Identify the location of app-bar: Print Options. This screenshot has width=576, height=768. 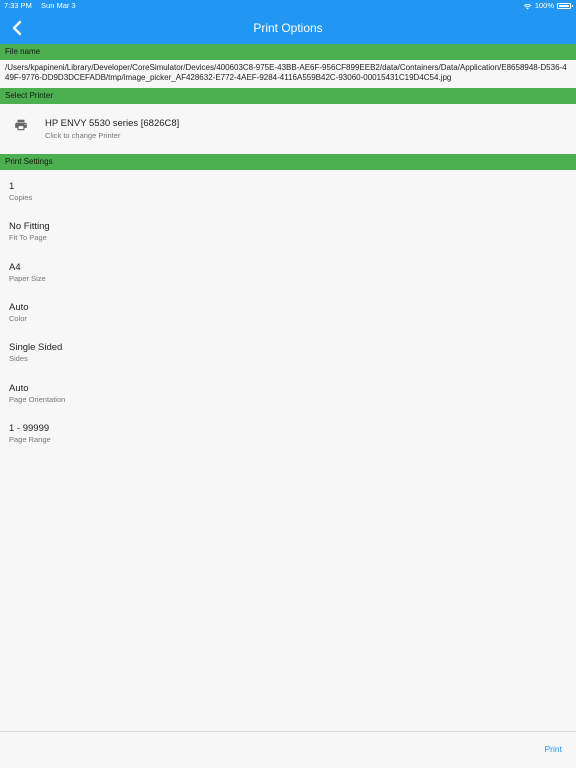
(288, 28).